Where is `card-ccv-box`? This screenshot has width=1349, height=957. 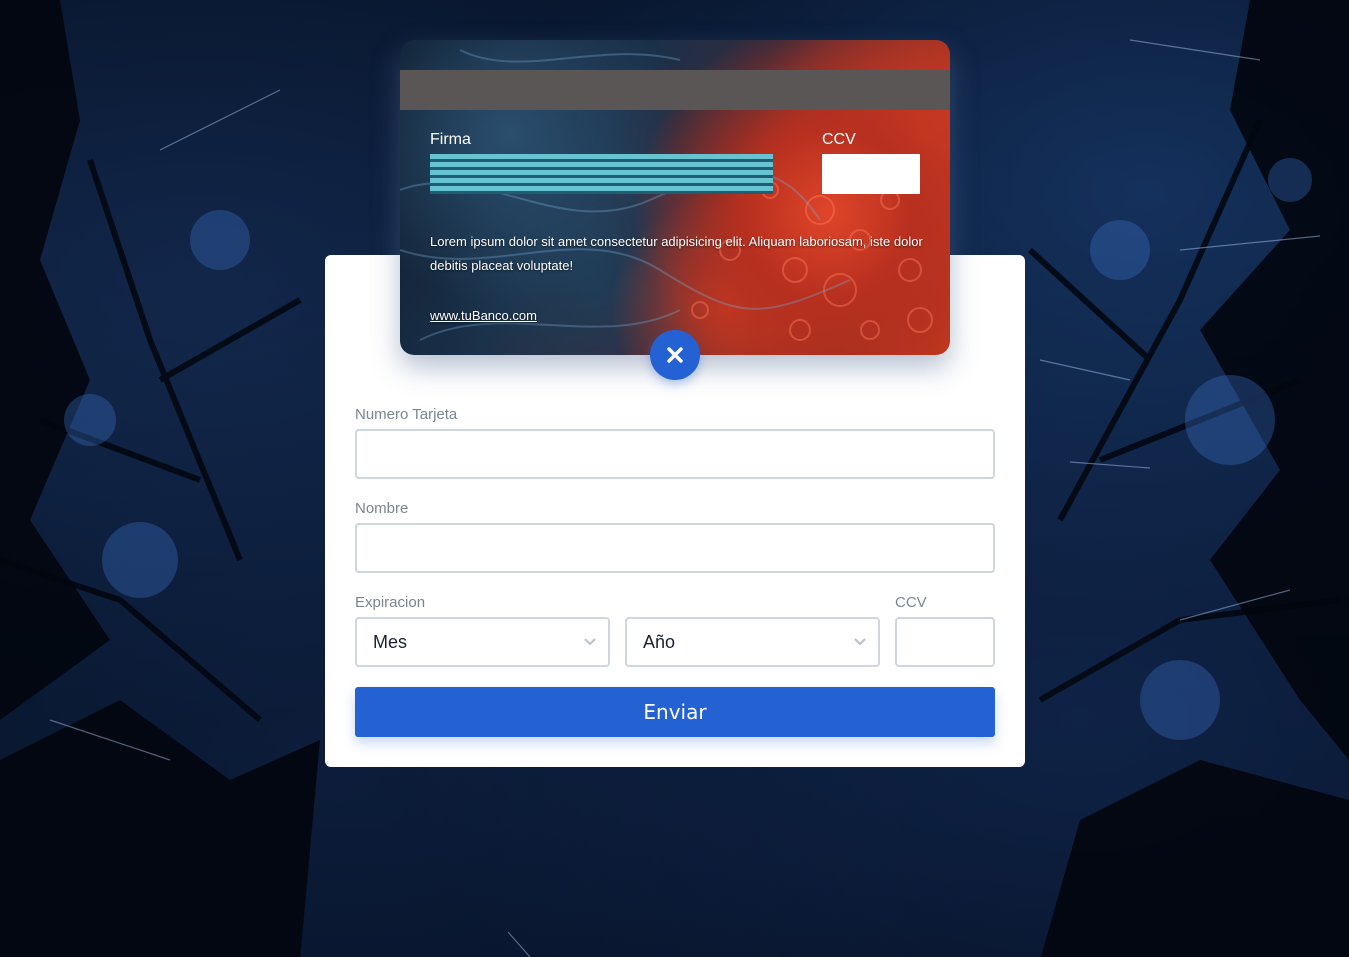
card-ccv-box is located at coordinates (871, 174).